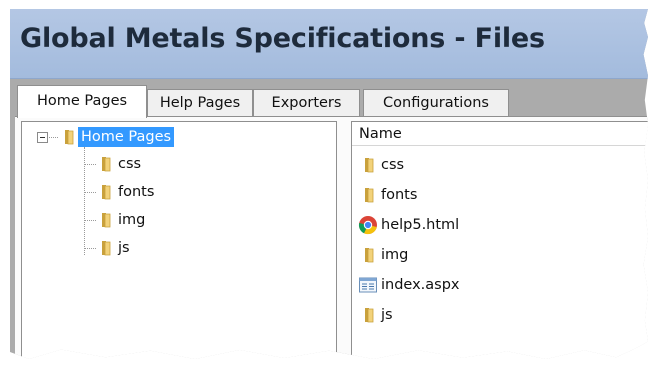  What do you see at coordinates (500, 134) in the screenshot?
I see `name-column-header: Name` at bounding box center [500, 134].